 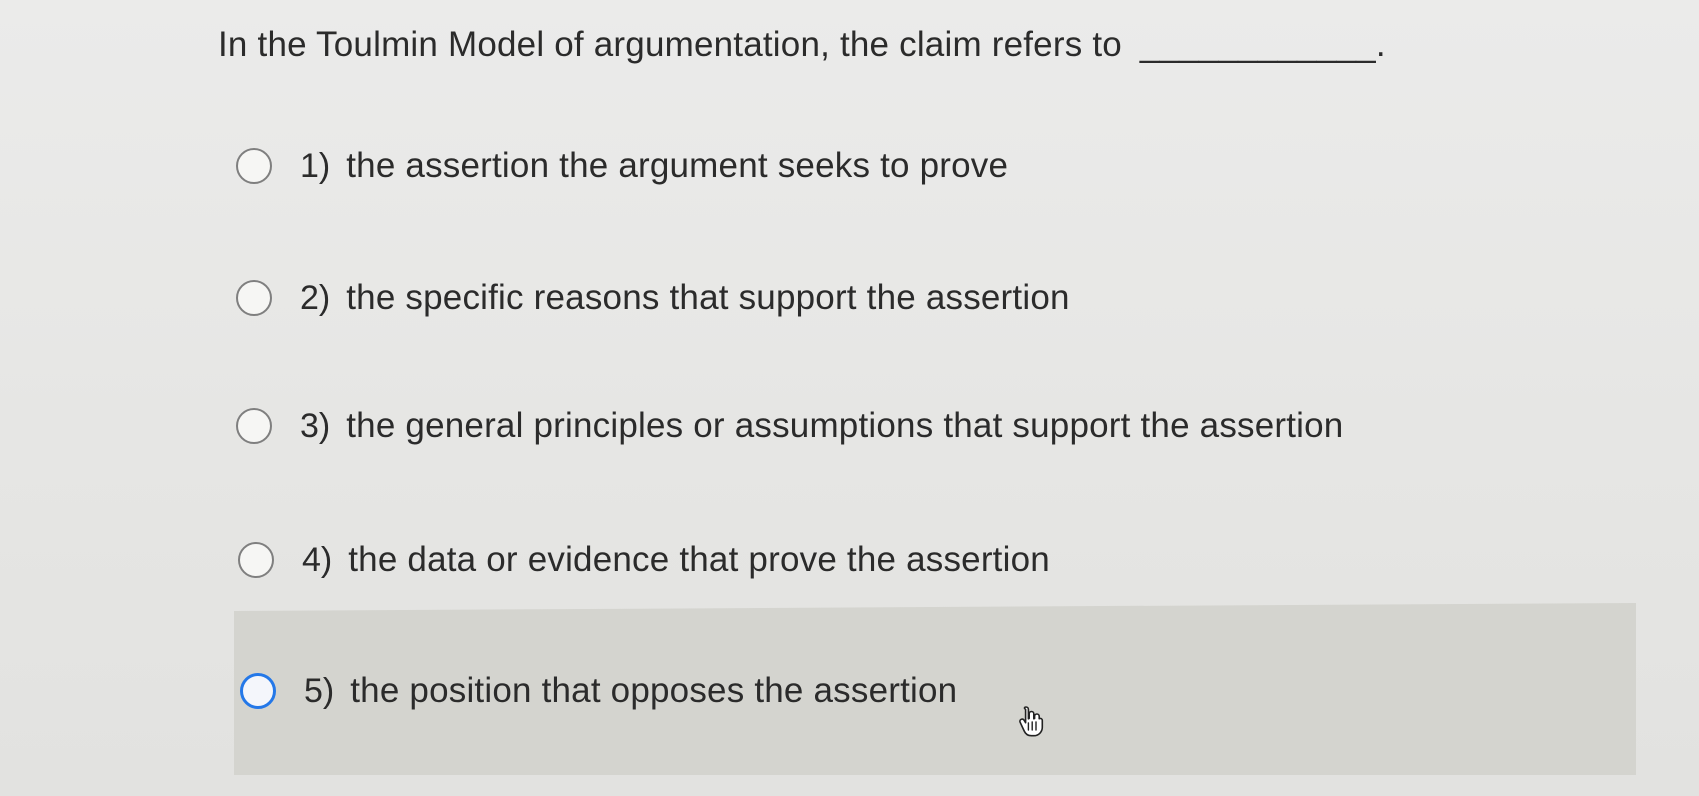 I want to click on option-3-number: 3), so click(x=315, y=425).